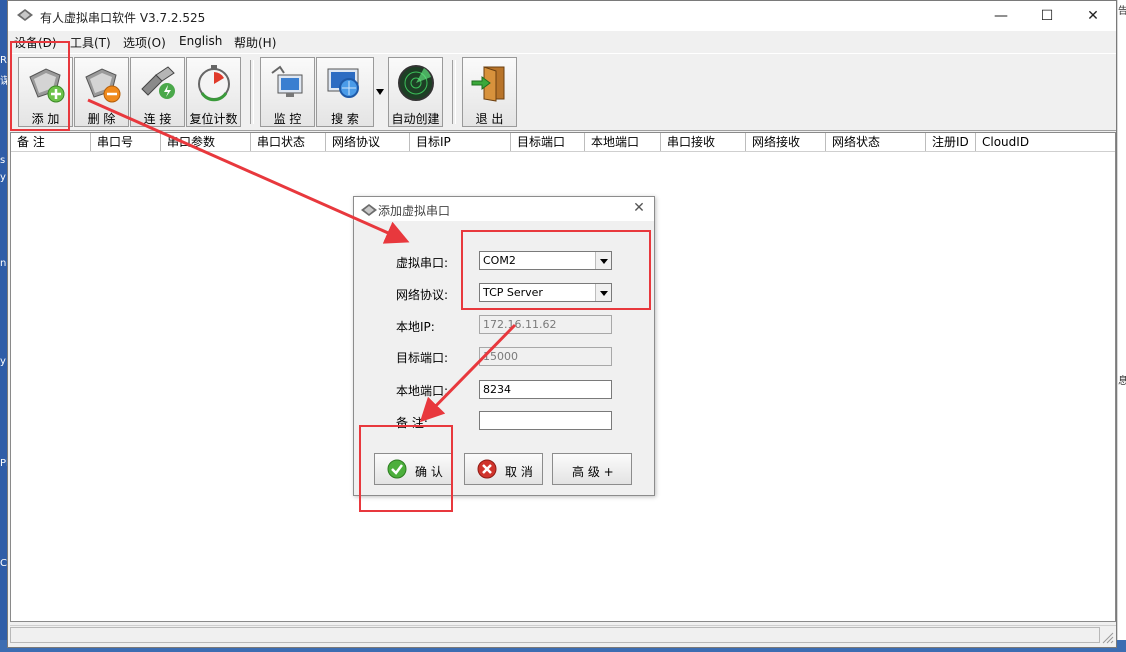 The image size is (1126, 652). I want to click on desktop-fragment: 告, so click(1122, 11).